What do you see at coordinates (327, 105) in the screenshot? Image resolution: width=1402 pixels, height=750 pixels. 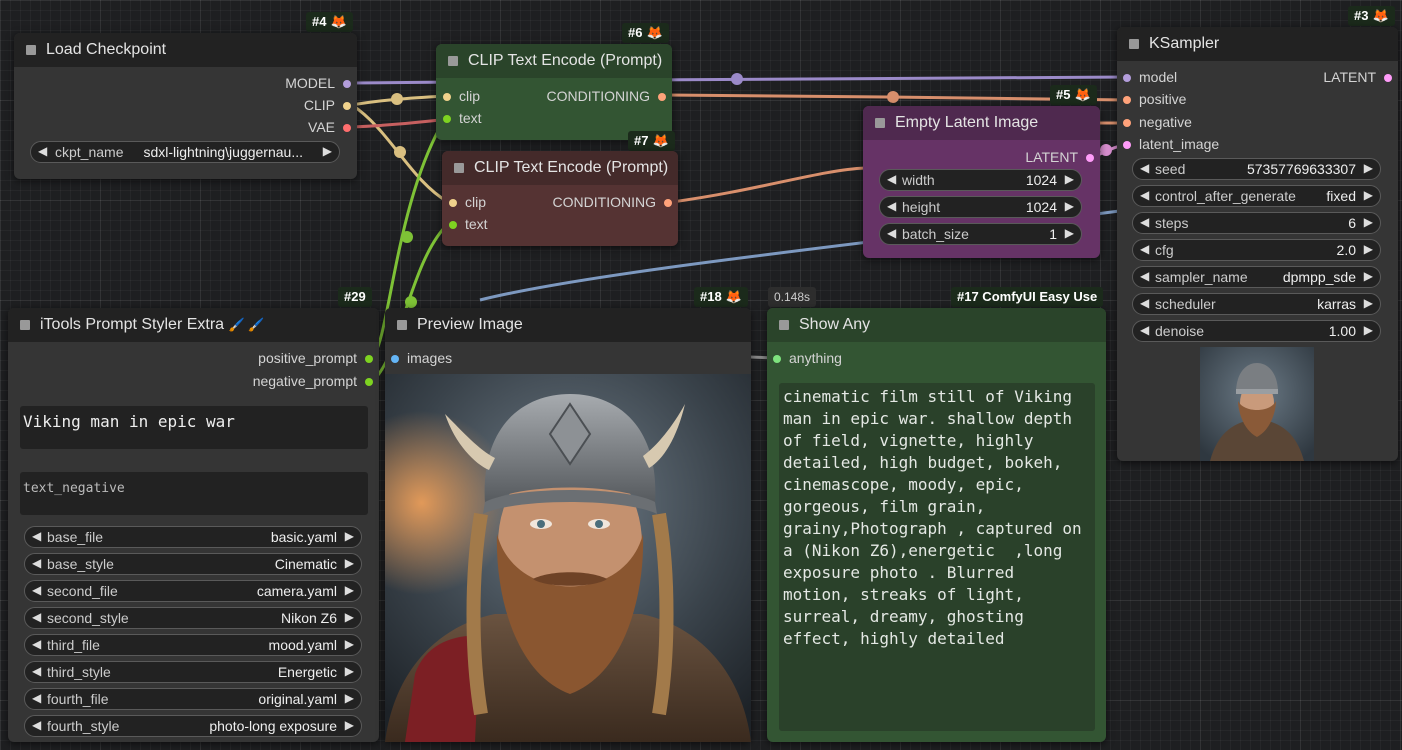 I see `output-clip: CLIP` at bounding box center [327, 105].